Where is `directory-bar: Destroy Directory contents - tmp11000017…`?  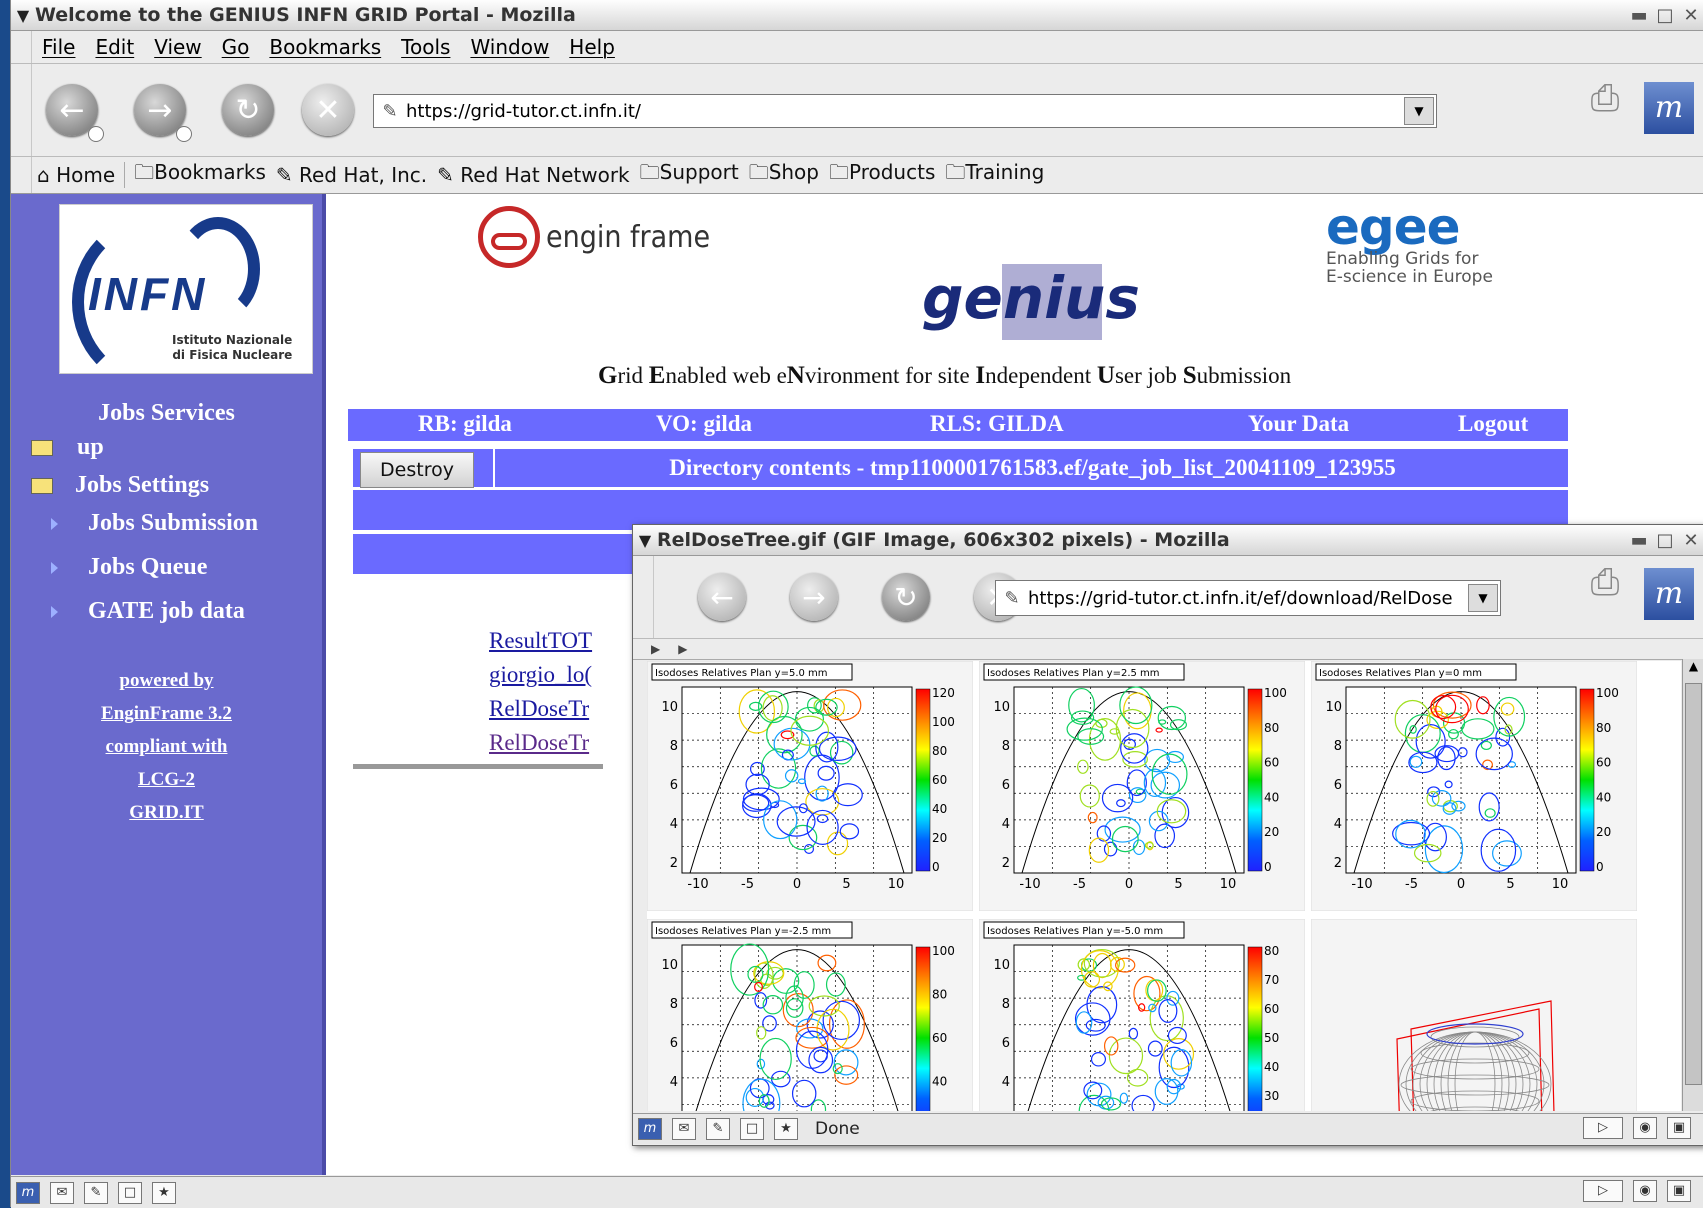
directory-bar: Destroy Directory contents - tmp11000017… is located at coordinates (960, 468).